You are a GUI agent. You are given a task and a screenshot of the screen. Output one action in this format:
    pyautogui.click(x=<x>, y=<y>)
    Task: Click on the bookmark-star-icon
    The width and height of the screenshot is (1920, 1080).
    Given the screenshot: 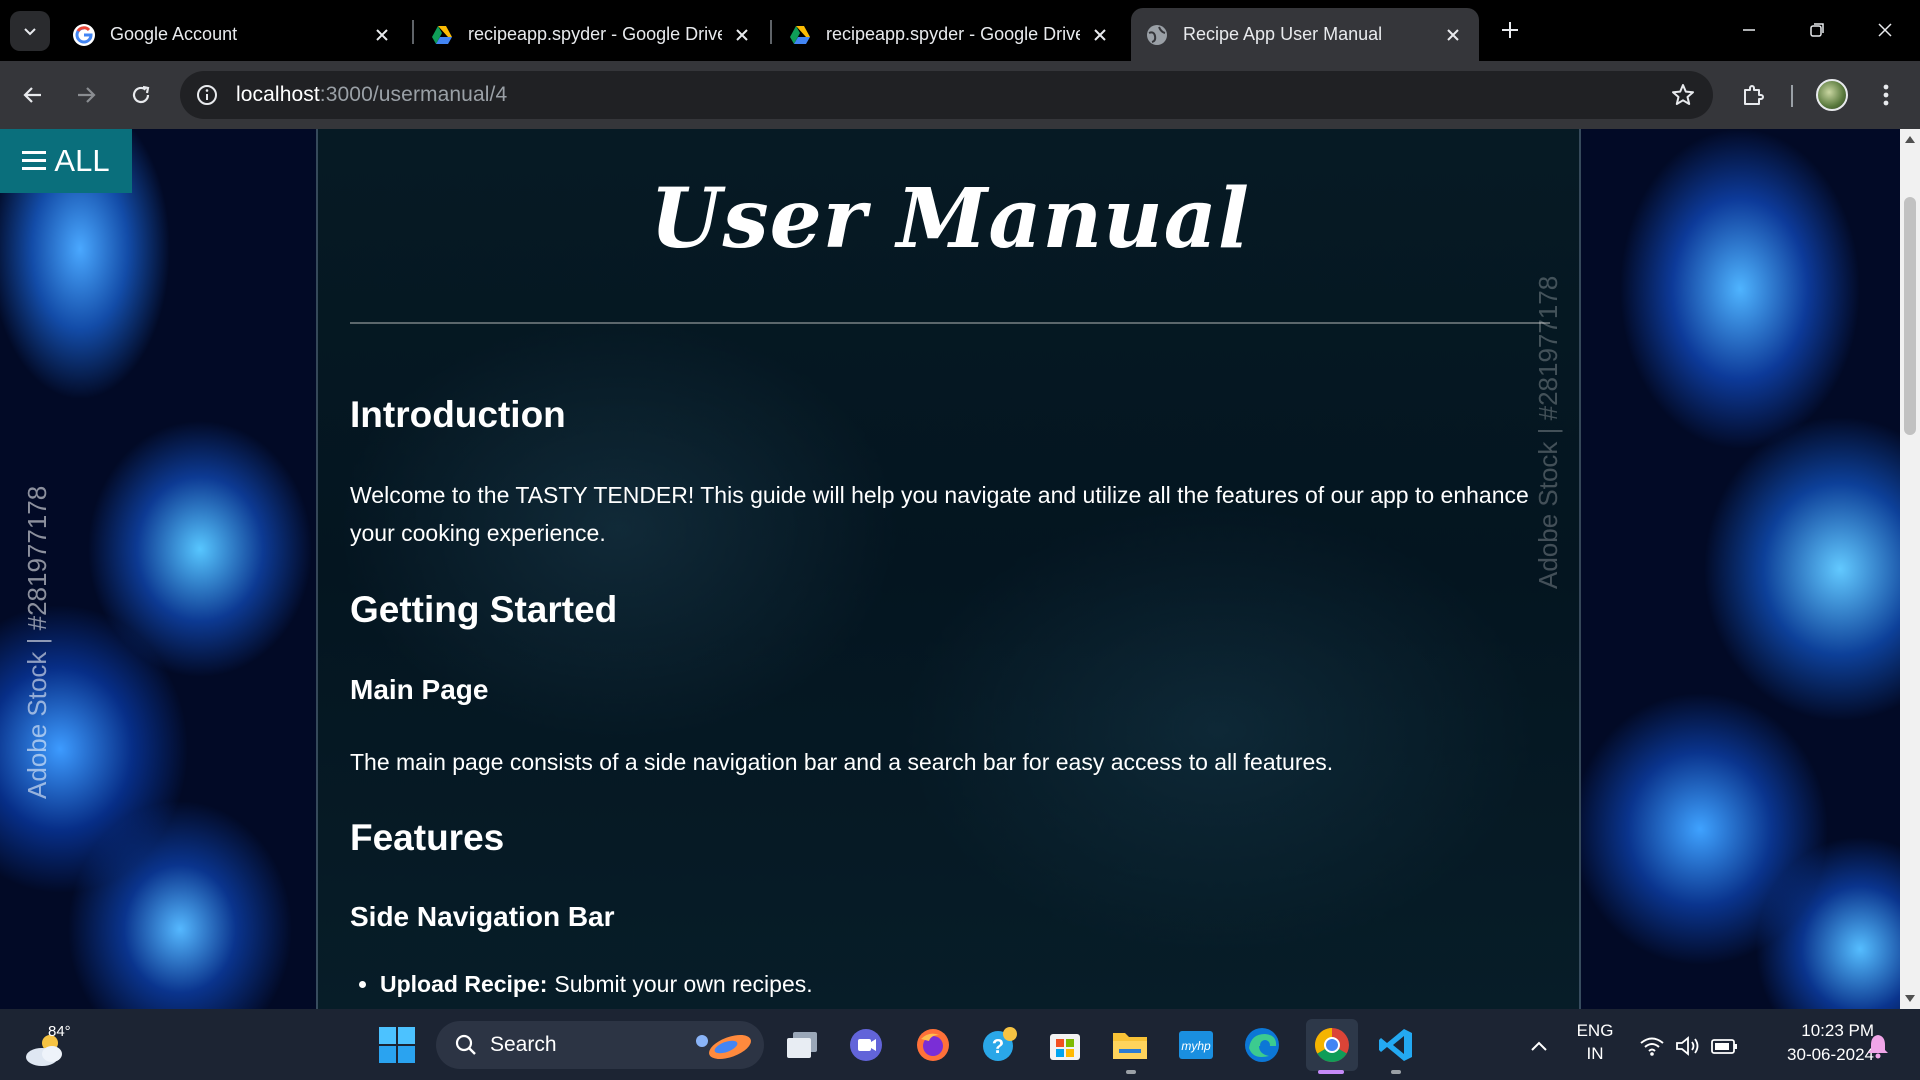 What is the action you would take?
    pyautogui.click(x=1683, y=95)
    